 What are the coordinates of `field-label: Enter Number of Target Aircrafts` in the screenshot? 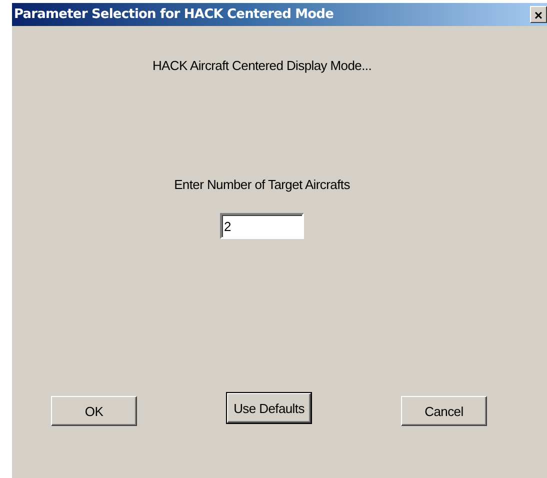 It's located at (262, 184).